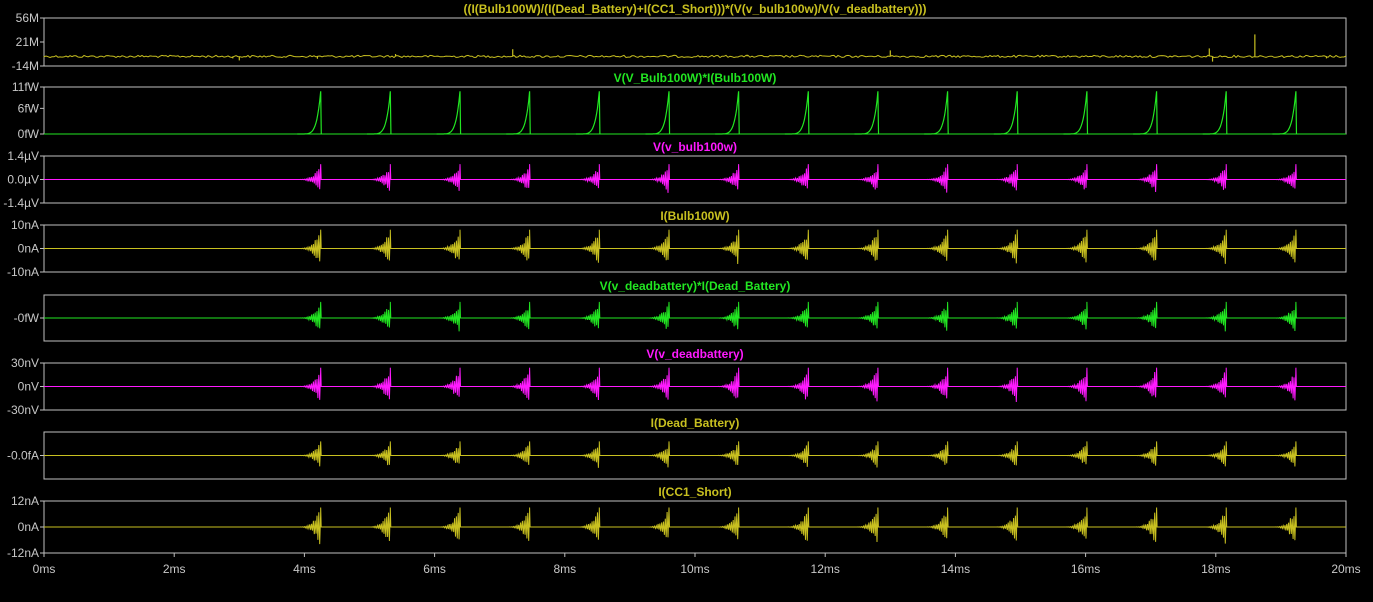  What do you see at coordinates (564, 569) in the screenshot?
I see `x-tick-label: 8ms` at bounding box center [564, 569].